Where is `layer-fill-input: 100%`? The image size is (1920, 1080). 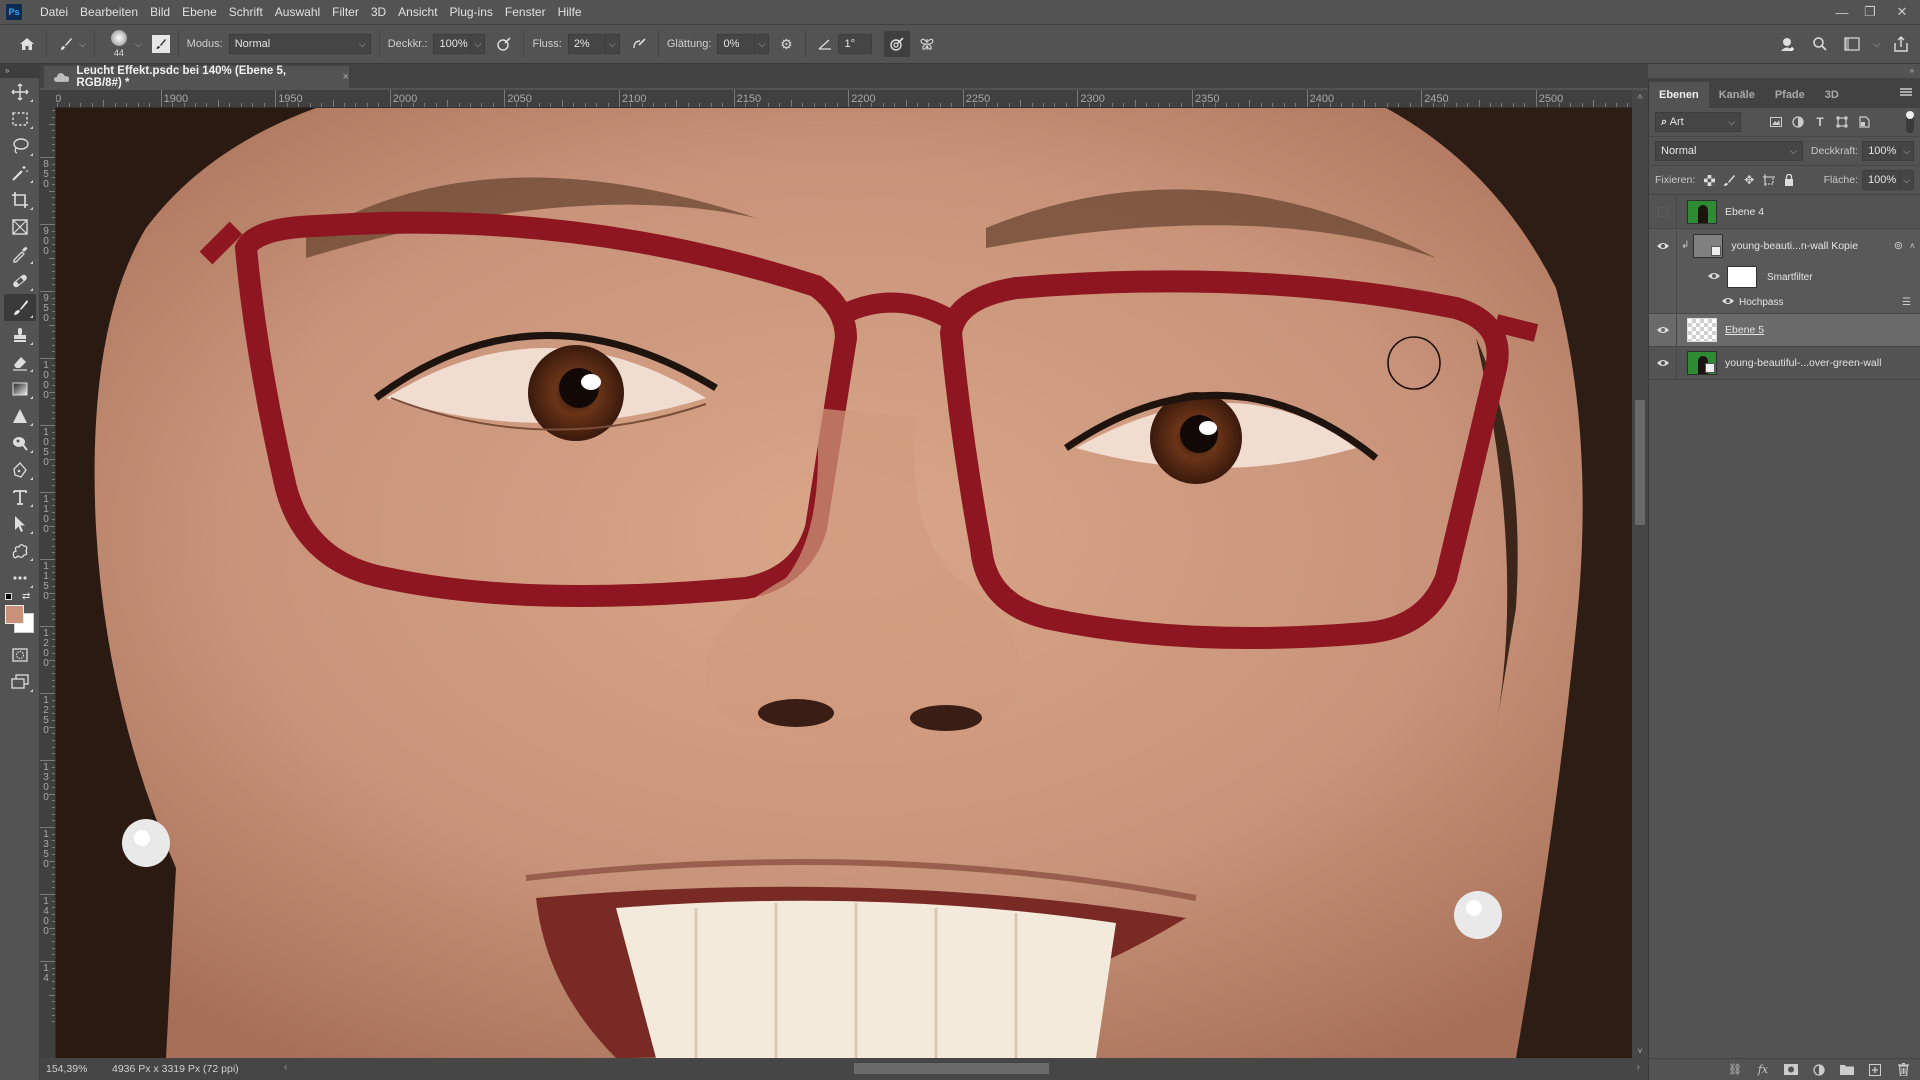 layer-fill-input: 100% is located at coordinates (1881, 180).